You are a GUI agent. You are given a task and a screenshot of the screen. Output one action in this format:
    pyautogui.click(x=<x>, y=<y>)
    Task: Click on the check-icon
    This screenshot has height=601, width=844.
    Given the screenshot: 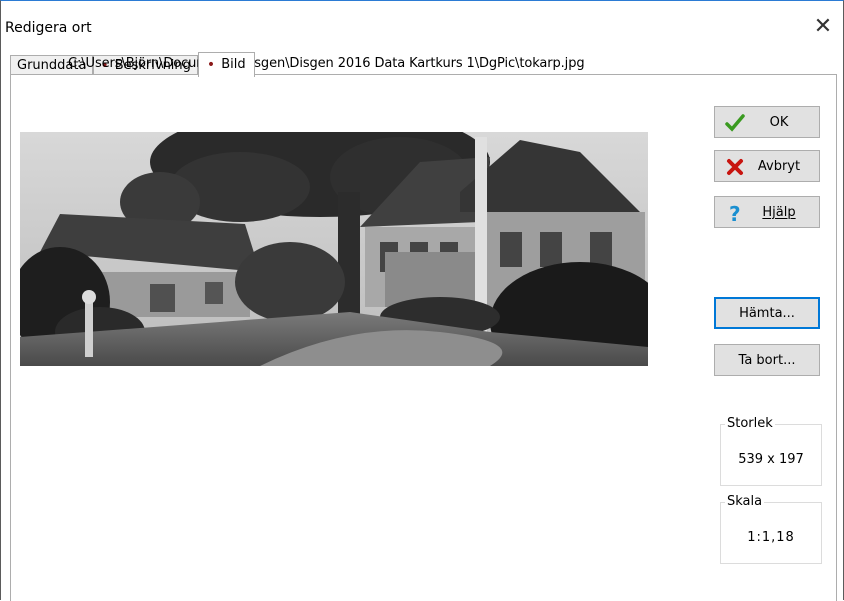 What is the action you would take?
    pyautogui.click(x=735, y=123)
    